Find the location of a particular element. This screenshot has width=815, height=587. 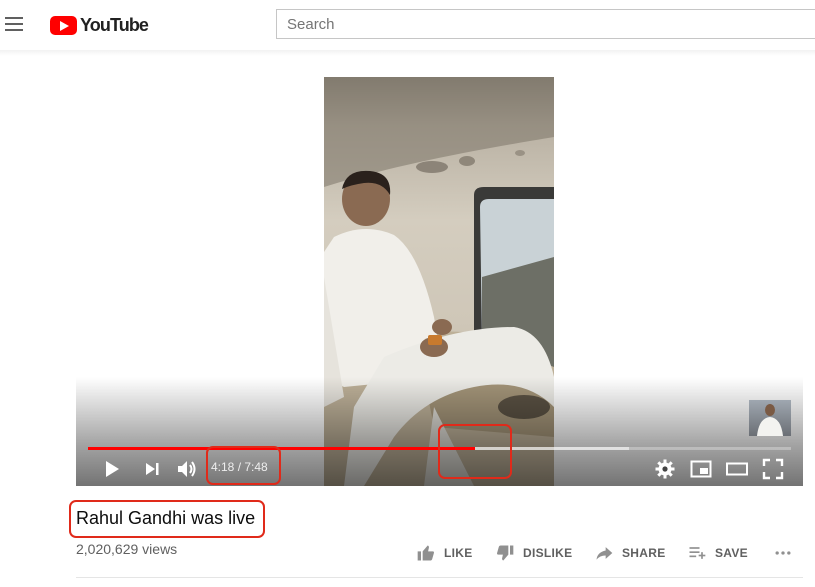

play-button is located at coordinates (111, 469).